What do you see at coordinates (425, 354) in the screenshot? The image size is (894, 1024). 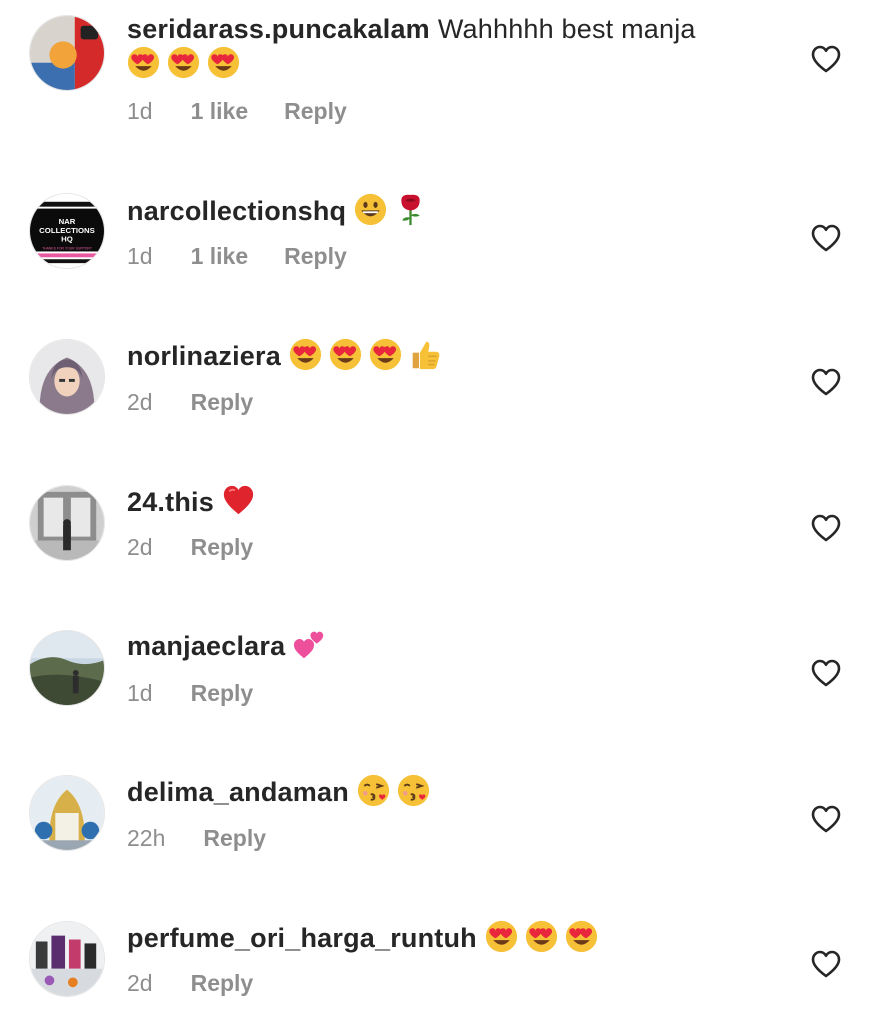 I see `thumbs-up-emoji-icon` at bounding box center [425, 354].